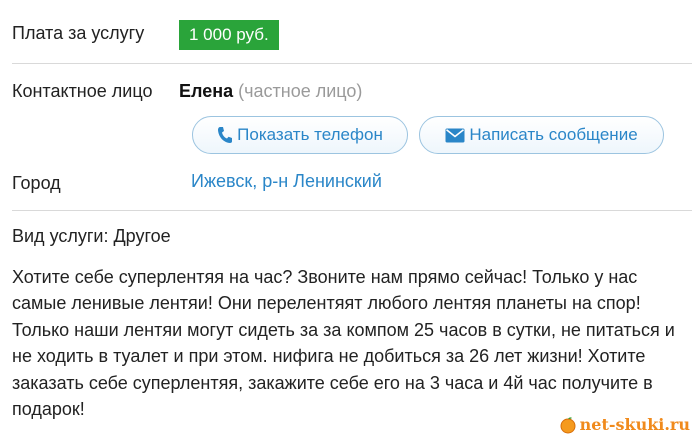 The height and width of the screenshot is (437, 700). Describe the element at coordinates (91, 236) in the screenshot. I see `service-type: Вид услуги: Другое` at that location.